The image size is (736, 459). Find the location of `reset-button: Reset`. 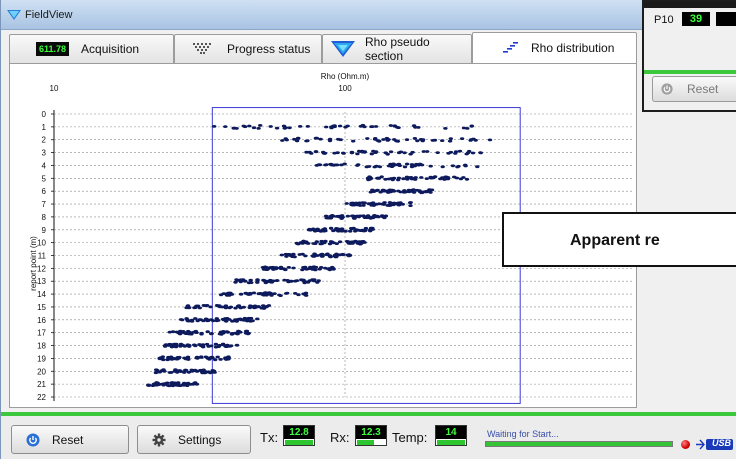

reset-button: Reset is located at coordinates (70, 439).